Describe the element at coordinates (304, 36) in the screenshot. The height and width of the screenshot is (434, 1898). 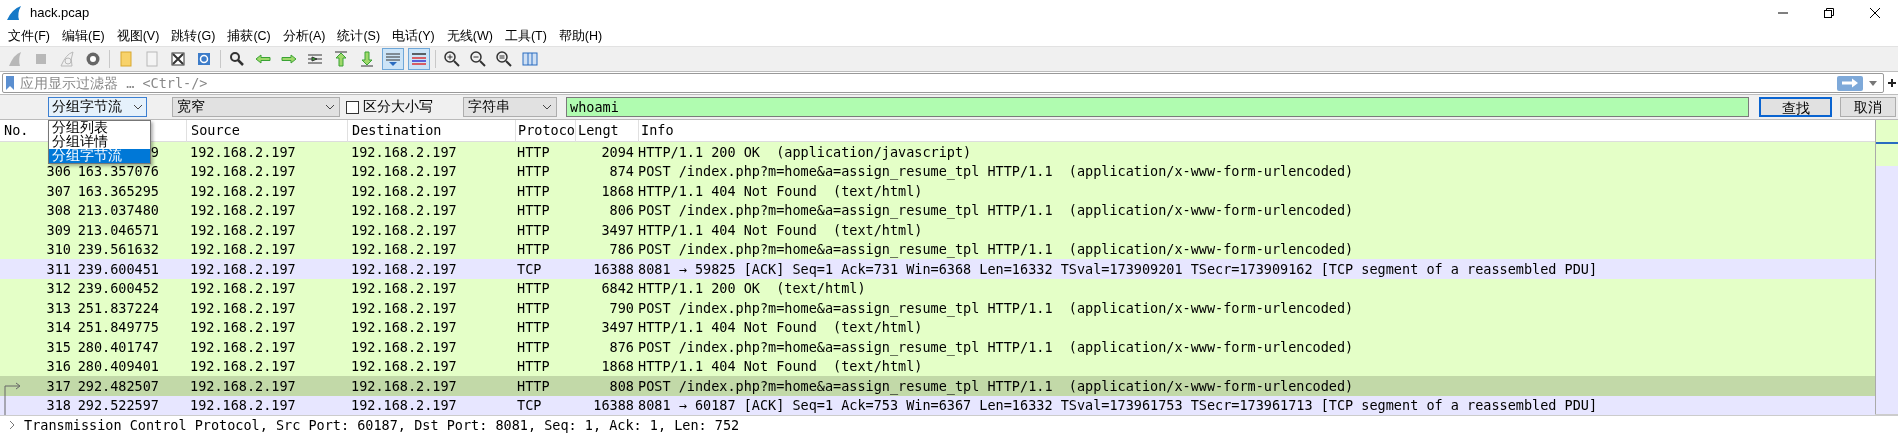
I see `menu-item: 分析(A)` at that location.